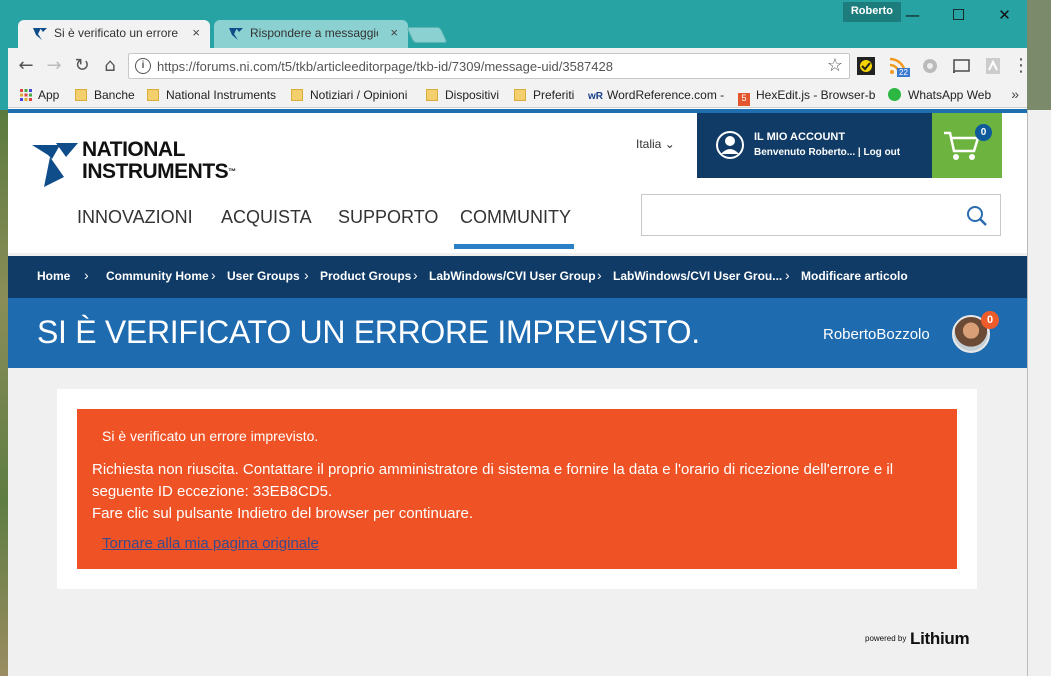 This screenshot has height=676, width=1051. What do you see at coordinates (958, 15) in the screenshot?
I see `maximize-button: ☐` at bounding box center [958, 15].